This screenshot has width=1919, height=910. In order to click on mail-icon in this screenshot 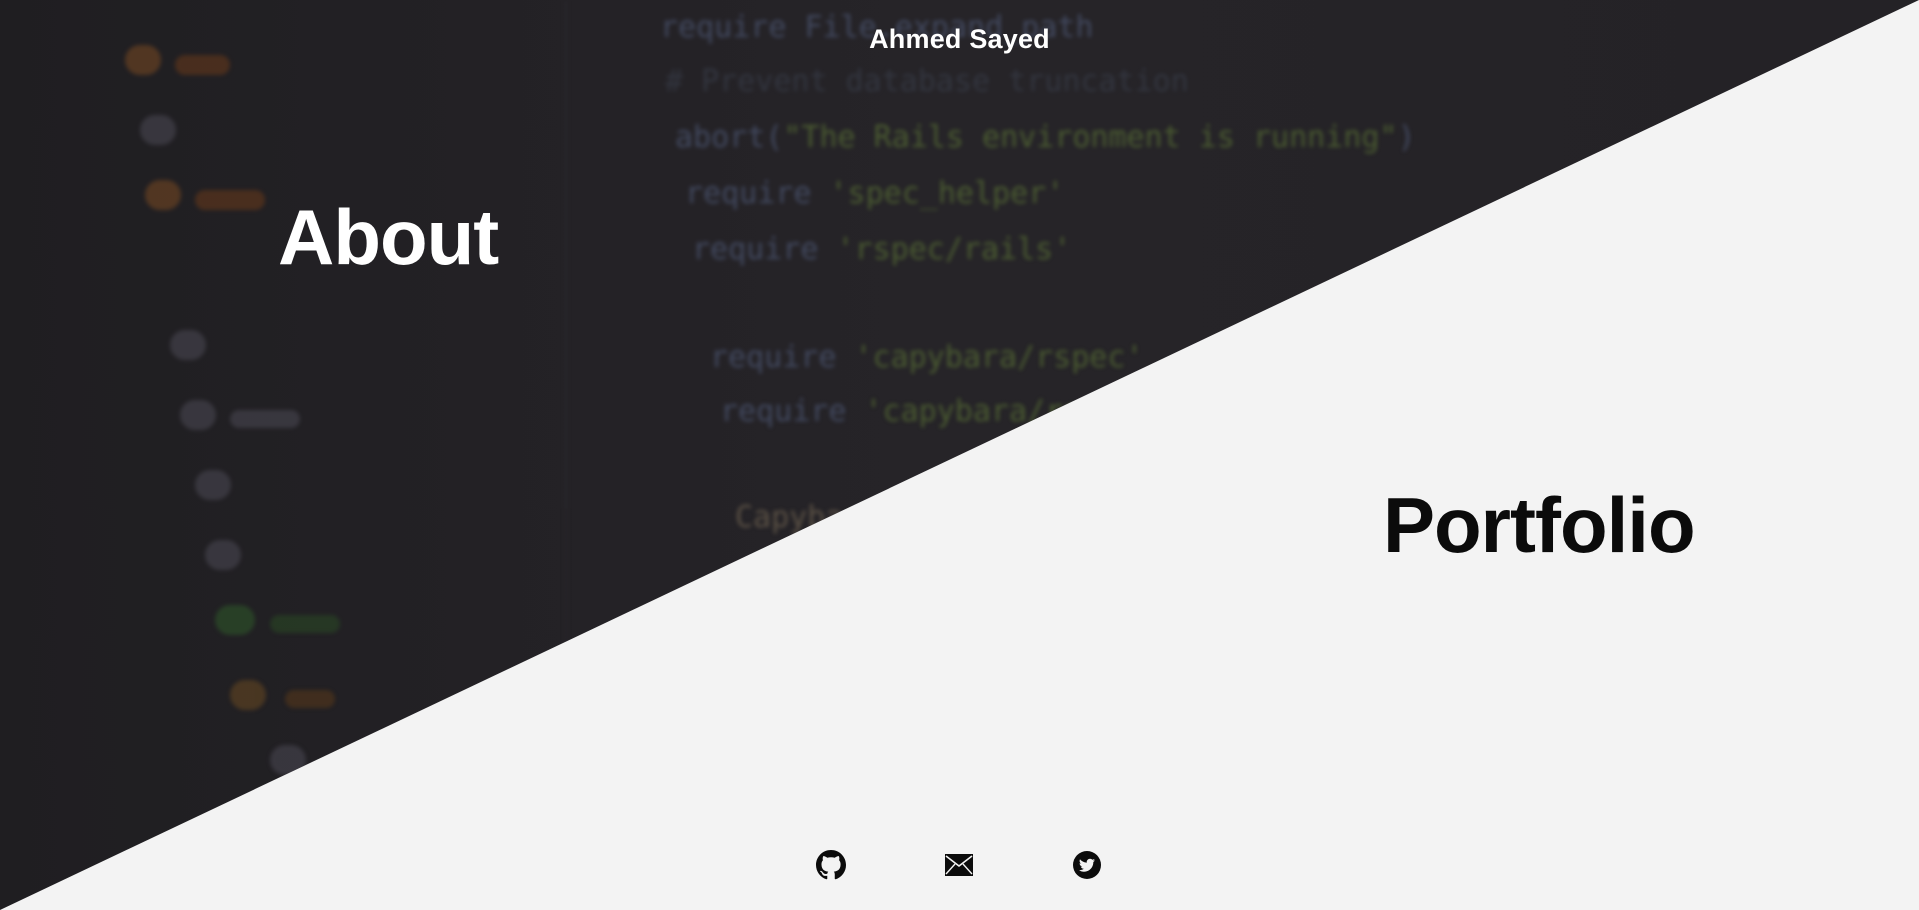, I will do `click(959, 867)`.